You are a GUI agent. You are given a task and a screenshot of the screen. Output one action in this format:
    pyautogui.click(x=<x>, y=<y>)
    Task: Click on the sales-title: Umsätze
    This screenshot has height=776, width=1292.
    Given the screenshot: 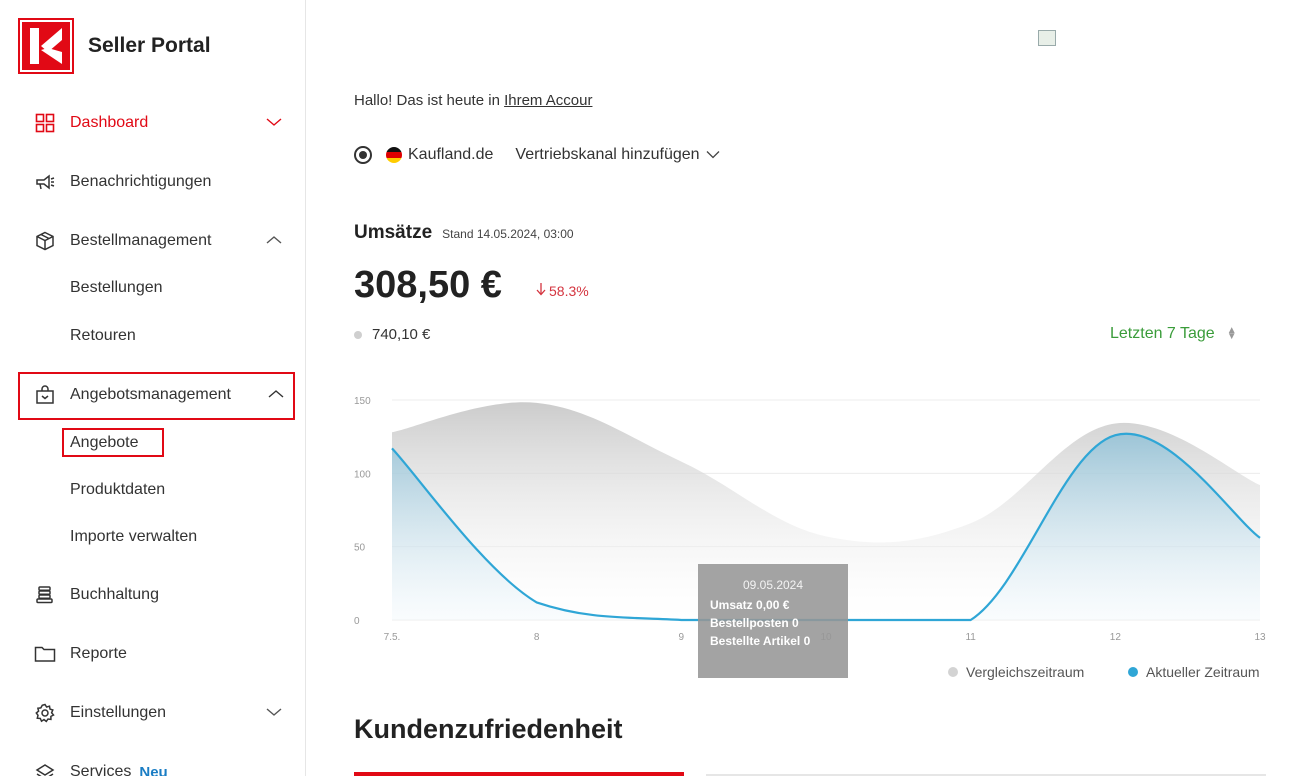 What is the action you would take?
    pyautogui.click(x=393, y=232)
    